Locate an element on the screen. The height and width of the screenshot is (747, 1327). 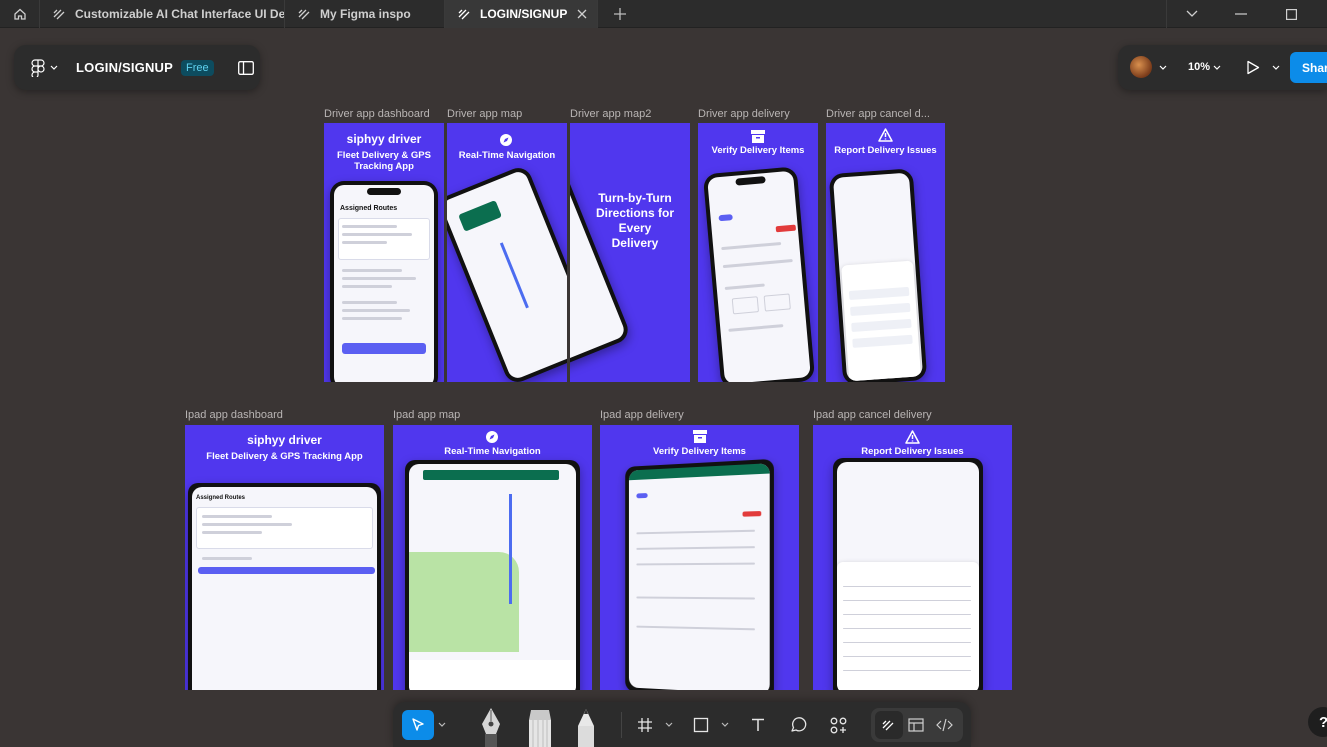
home-icon is located at coordinates (19, 14).